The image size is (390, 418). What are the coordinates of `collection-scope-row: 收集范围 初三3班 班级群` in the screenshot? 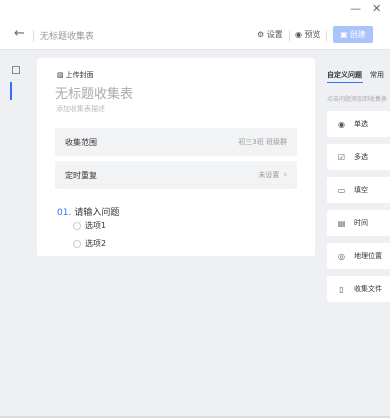 It's located at (176, 142).